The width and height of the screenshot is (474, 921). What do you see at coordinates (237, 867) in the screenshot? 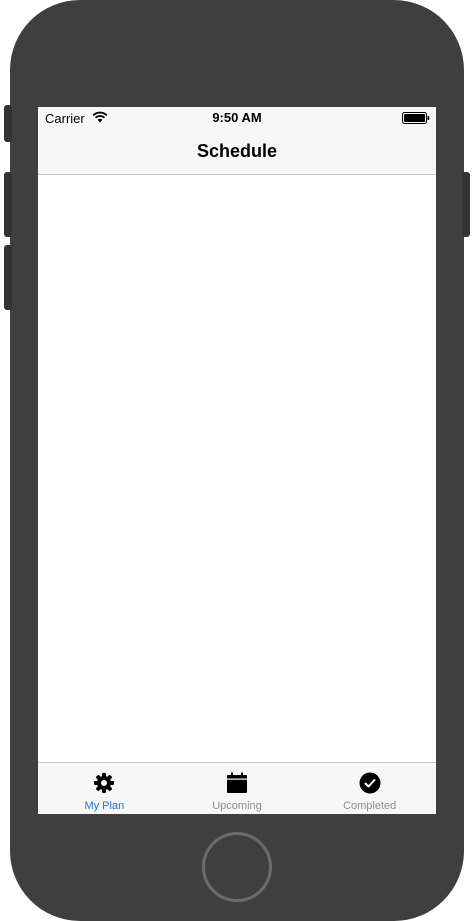
I see `home-button` at bounding box center [237, 867].